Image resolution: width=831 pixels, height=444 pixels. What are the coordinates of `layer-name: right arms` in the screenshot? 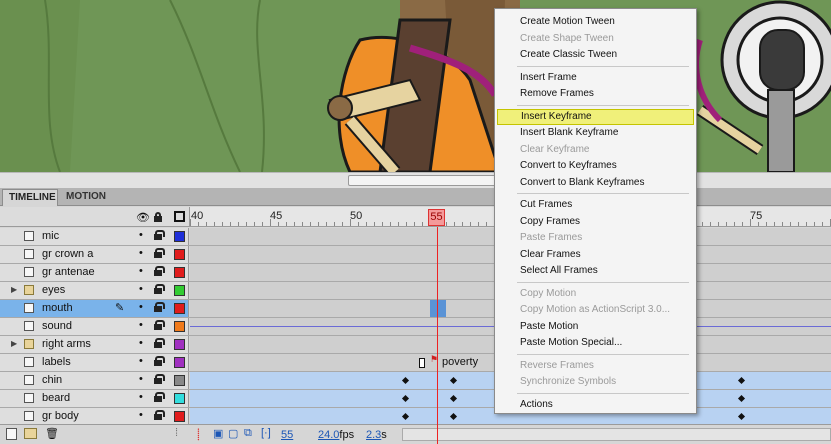 It's located at (66, 344).